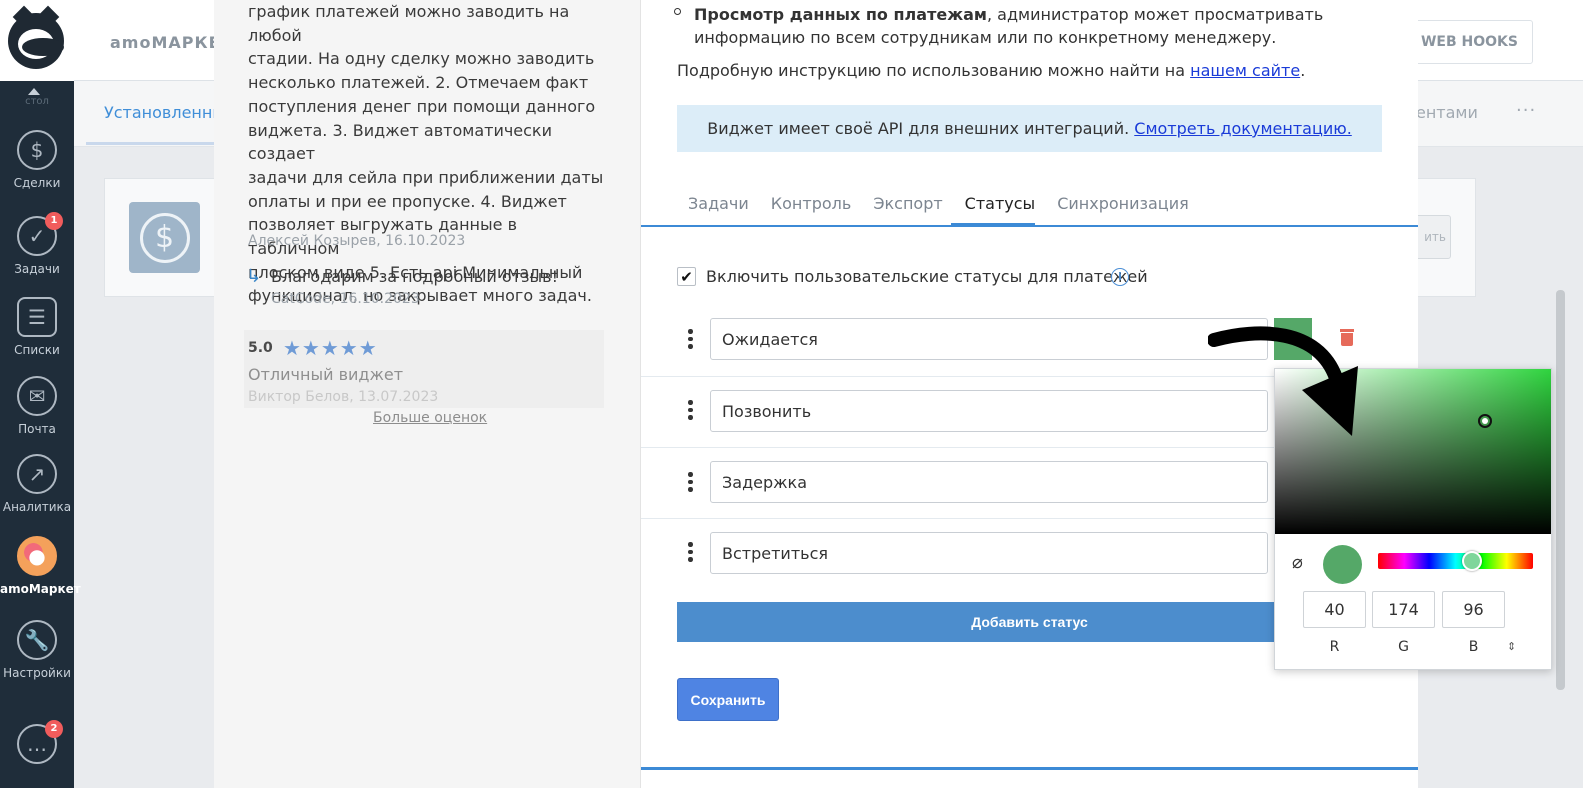 The image size is (1583, 788). I want to click on instruction-end: ., so click(1303, 70).